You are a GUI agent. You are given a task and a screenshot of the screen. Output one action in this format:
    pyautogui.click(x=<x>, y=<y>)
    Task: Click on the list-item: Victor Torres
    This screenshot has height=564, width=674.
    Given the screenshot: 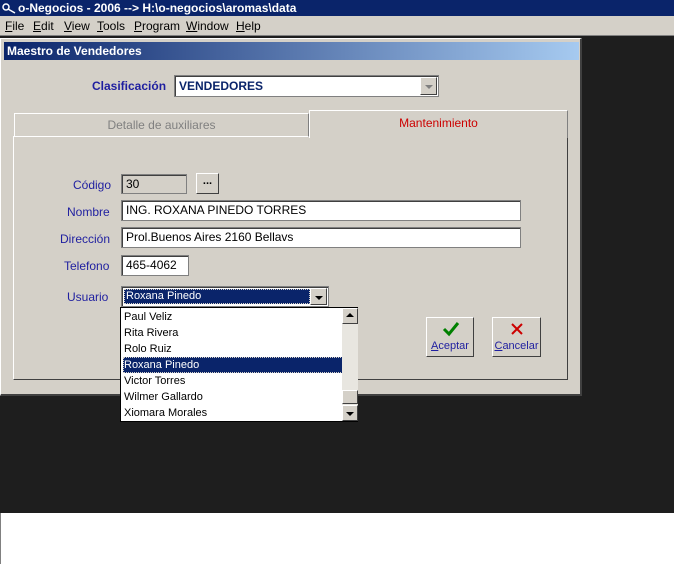 What is the action you would take?
    pyautogui.click(x=233, y=381)
    